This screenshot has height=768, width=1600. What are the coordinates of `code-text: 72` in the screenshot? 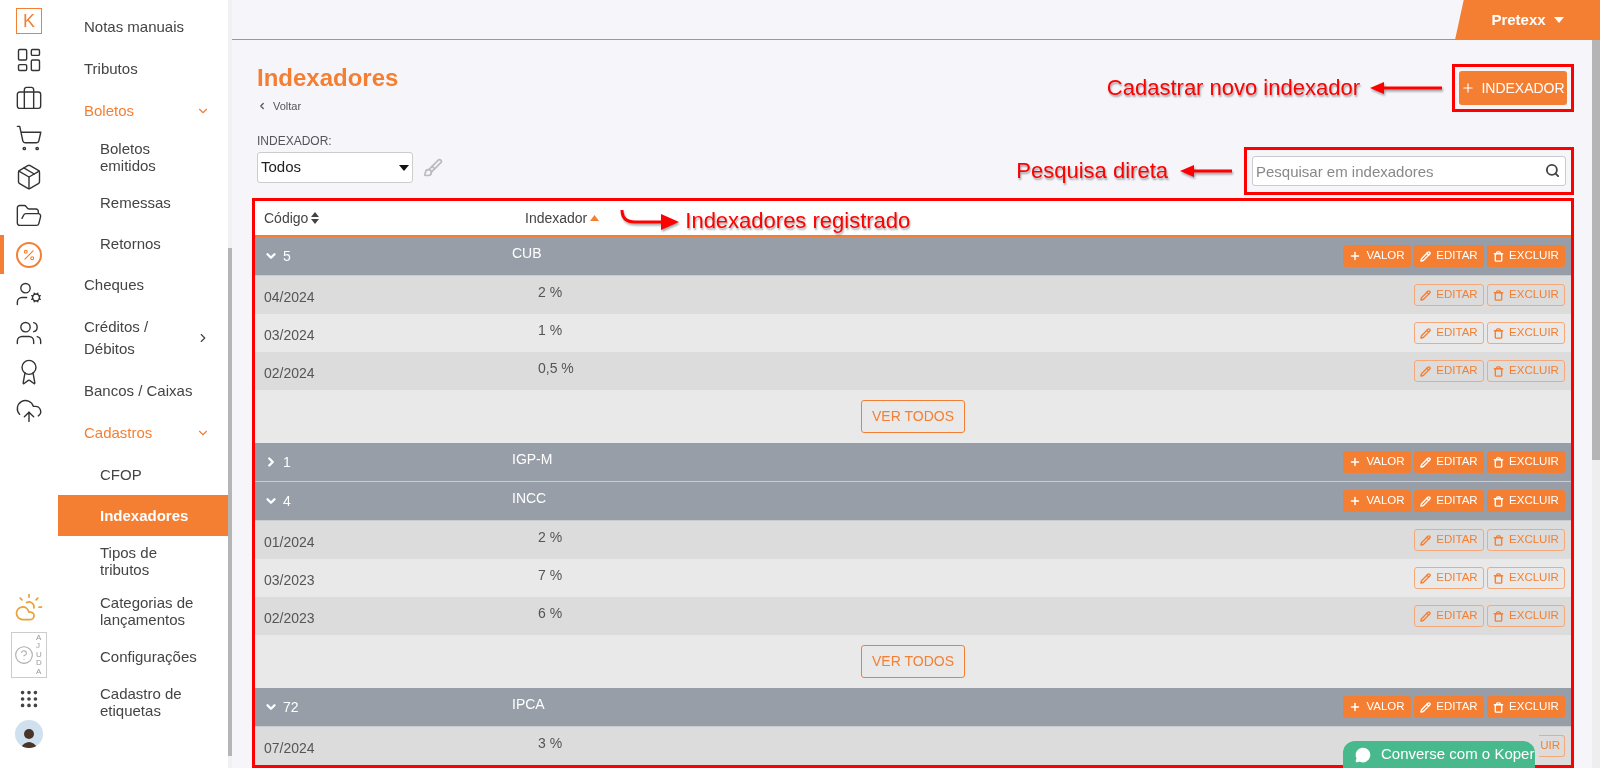 It's located at (291, 707).